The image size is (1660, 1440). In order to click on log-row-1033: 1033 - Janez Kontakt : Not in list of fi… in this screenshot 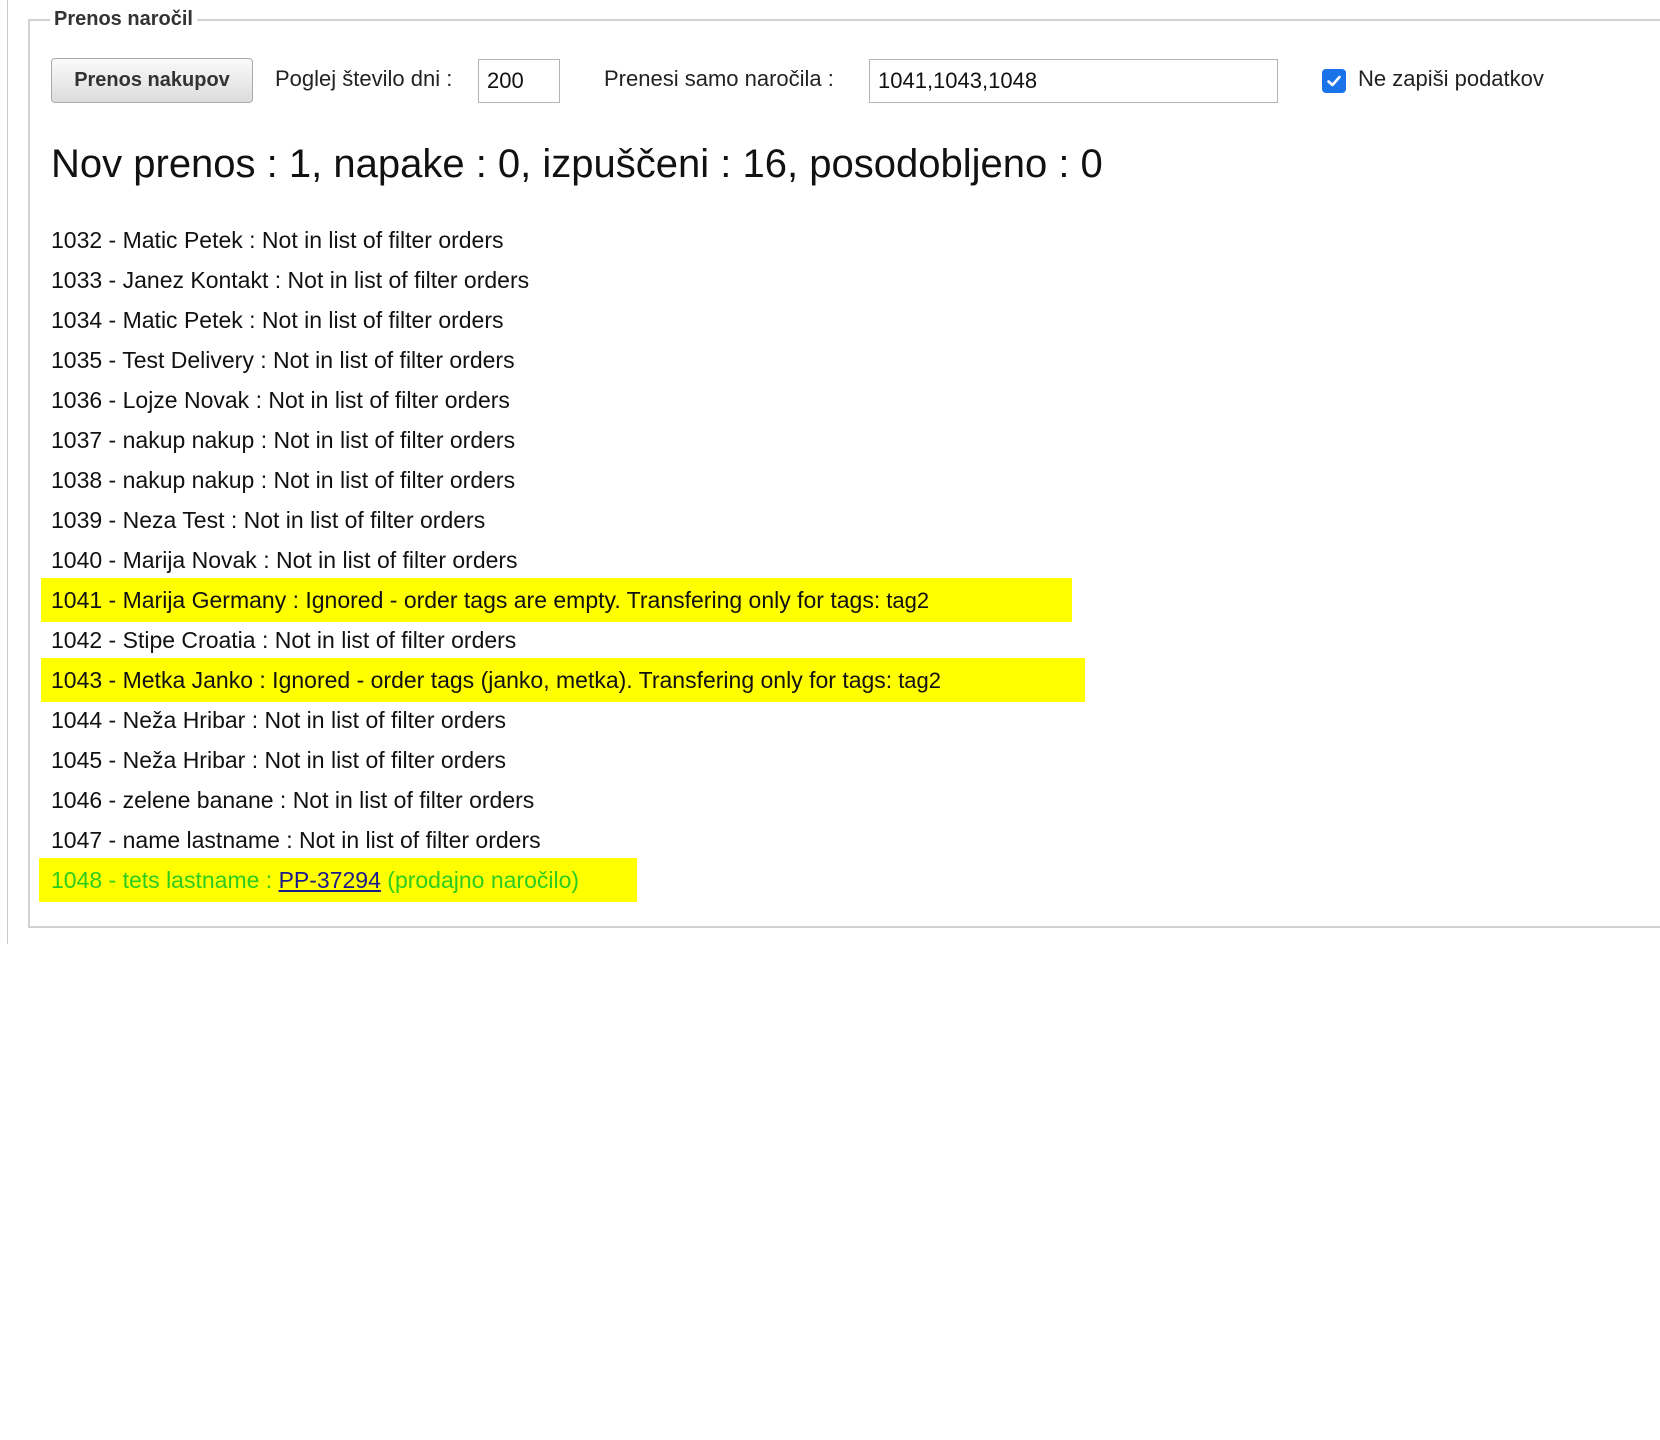, I will do `click(290, 280)`.